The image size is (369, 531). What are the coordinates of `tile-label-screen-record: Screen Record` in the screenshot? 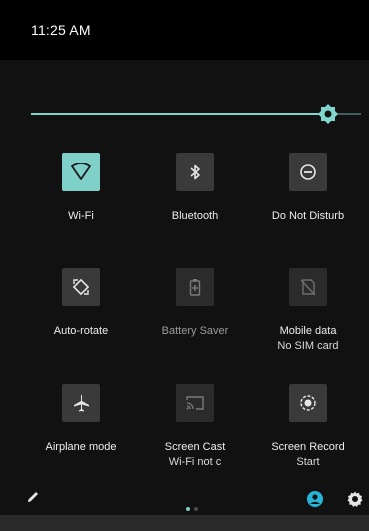 It's located at (308, 447).